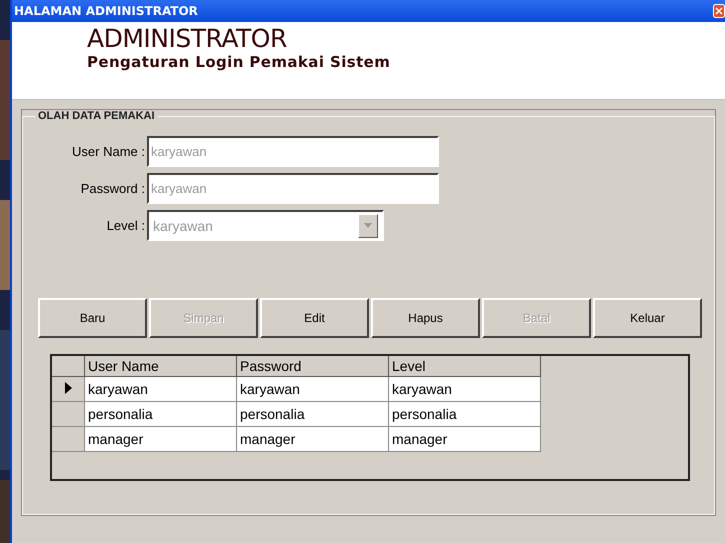 Image resolution: width=725 pixels, height=543 pixels. Describe the element at coordinates (464, 366) in the screenshot. I see `column-header: Level` at that location.